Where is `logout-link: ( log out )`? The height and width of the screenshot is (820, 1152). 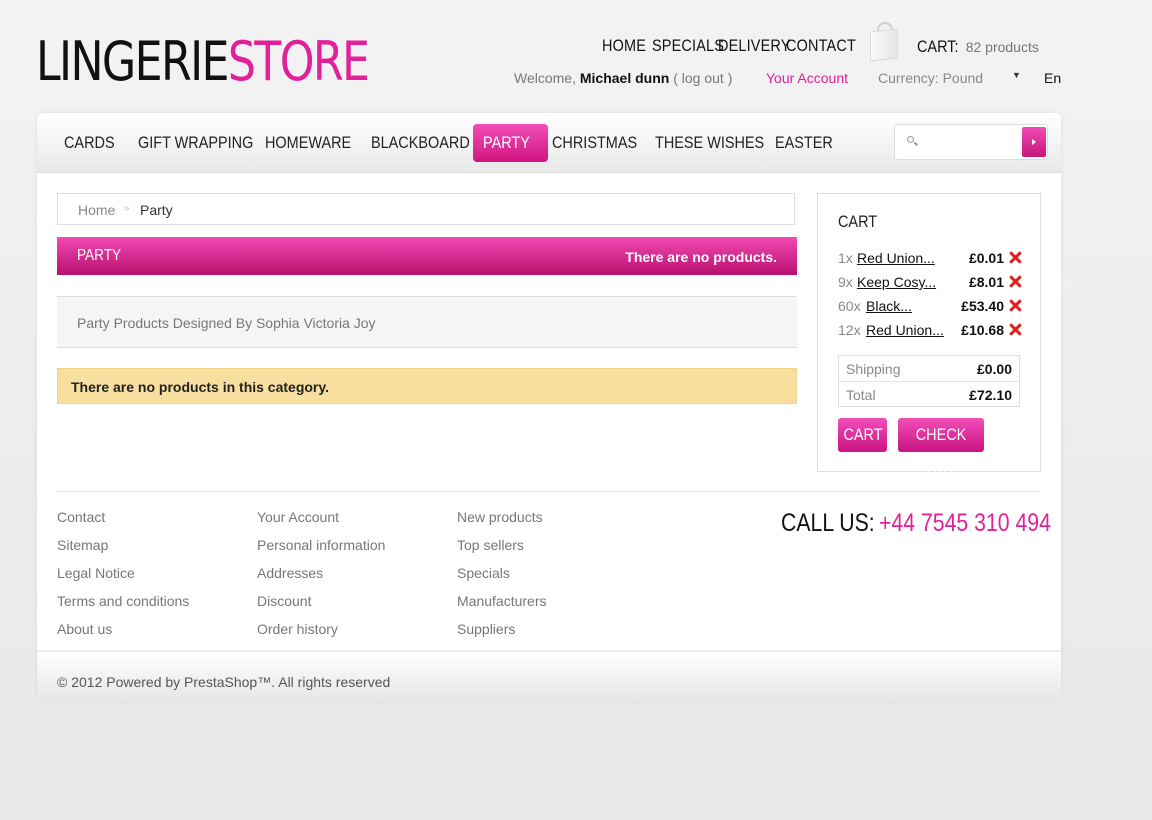
logout-link: ( log out ) is located at coordinates (702, 78).